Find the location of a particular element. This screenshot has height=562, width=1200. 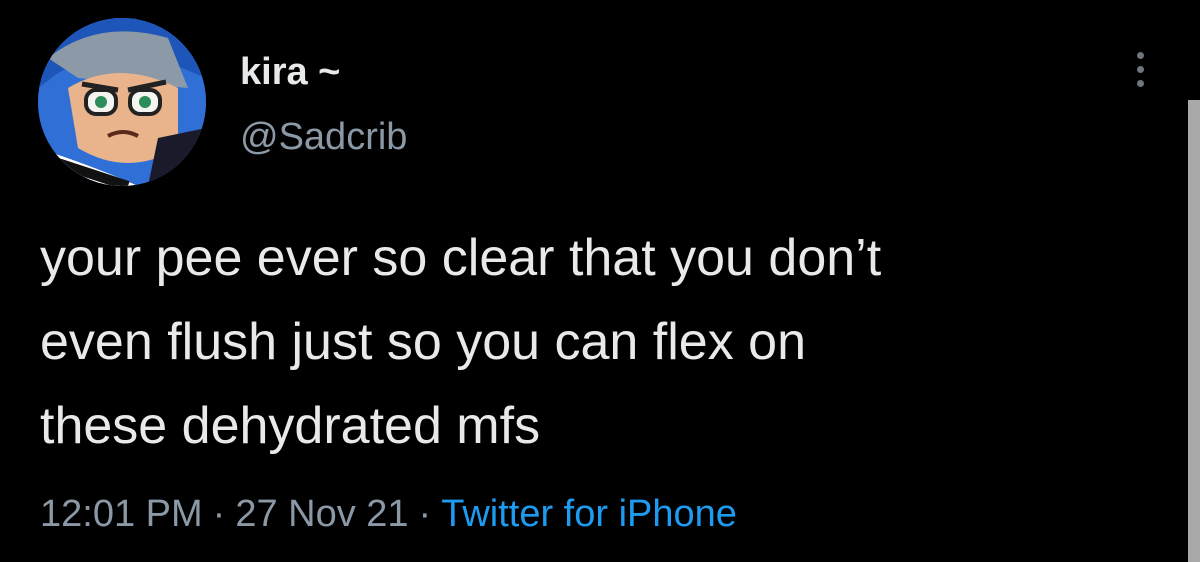

tweet-source-link: Twitter for iPhone is located at coordinates (589, 514).